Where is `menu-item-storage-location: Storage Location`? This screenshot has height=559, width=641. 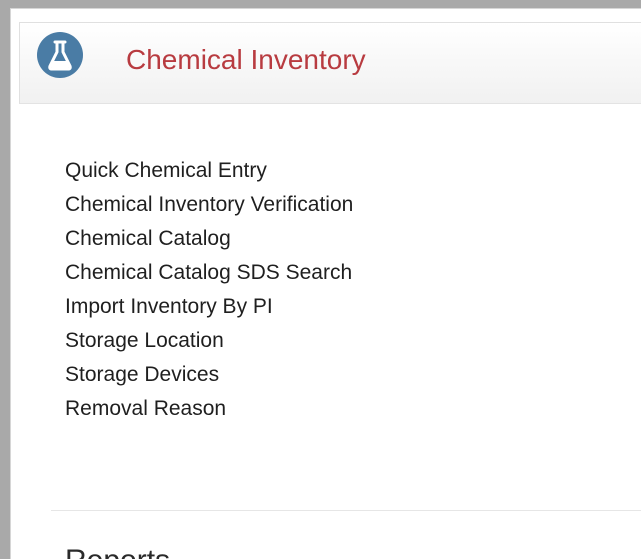
menu-item-storage-location: Storage Location is located at coordinates (209, 341).